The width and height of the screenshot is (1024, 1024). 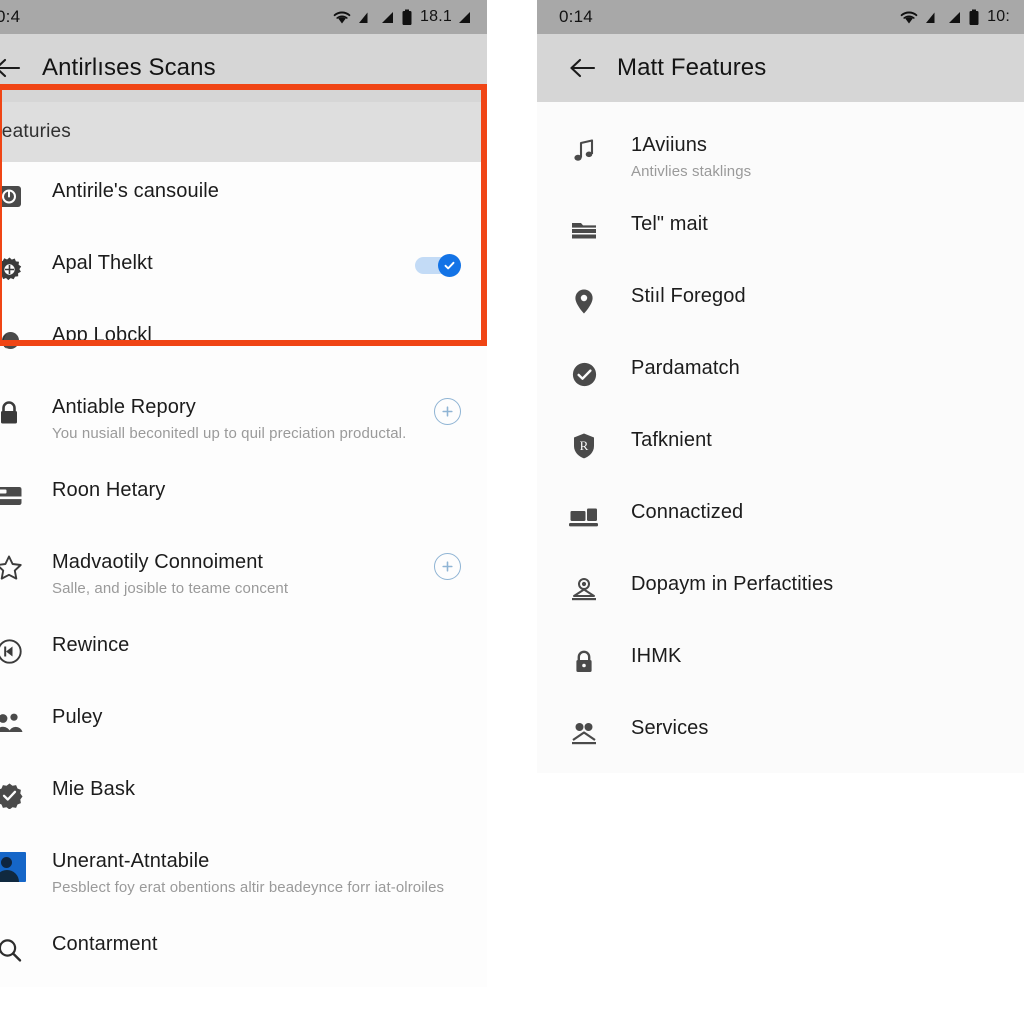 What do you see at coordinates (814, 296) in the screenshot?
I see `list-item-body: Stiıl Foregod` at bounding box center [814, 296].